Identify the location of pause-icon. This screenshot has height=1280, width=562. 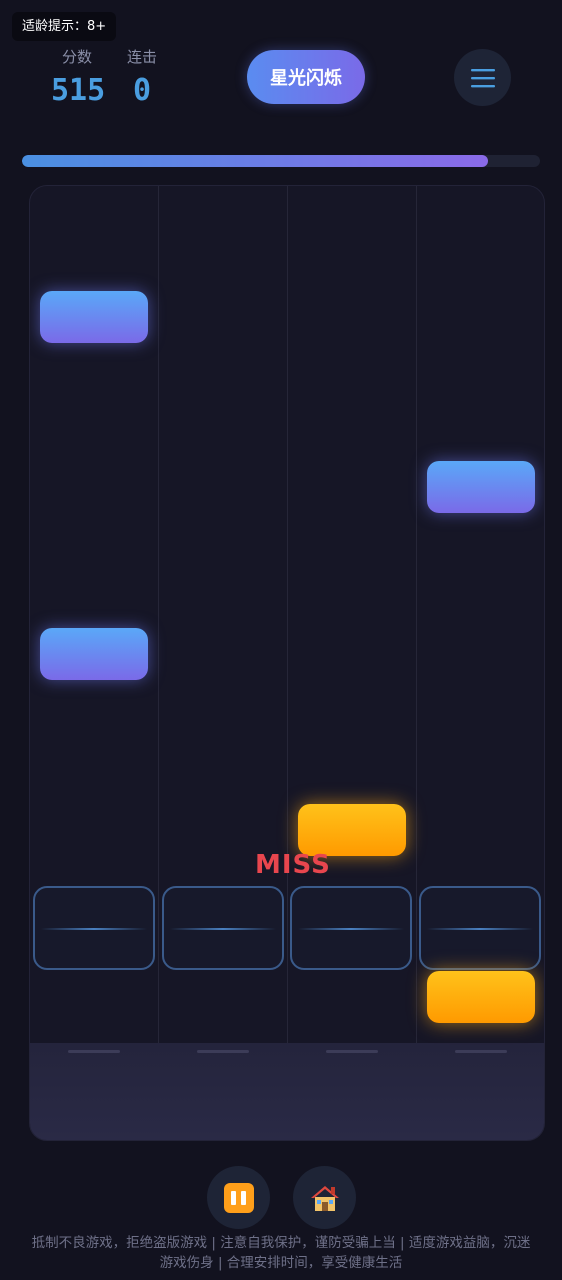
(238, 1197).